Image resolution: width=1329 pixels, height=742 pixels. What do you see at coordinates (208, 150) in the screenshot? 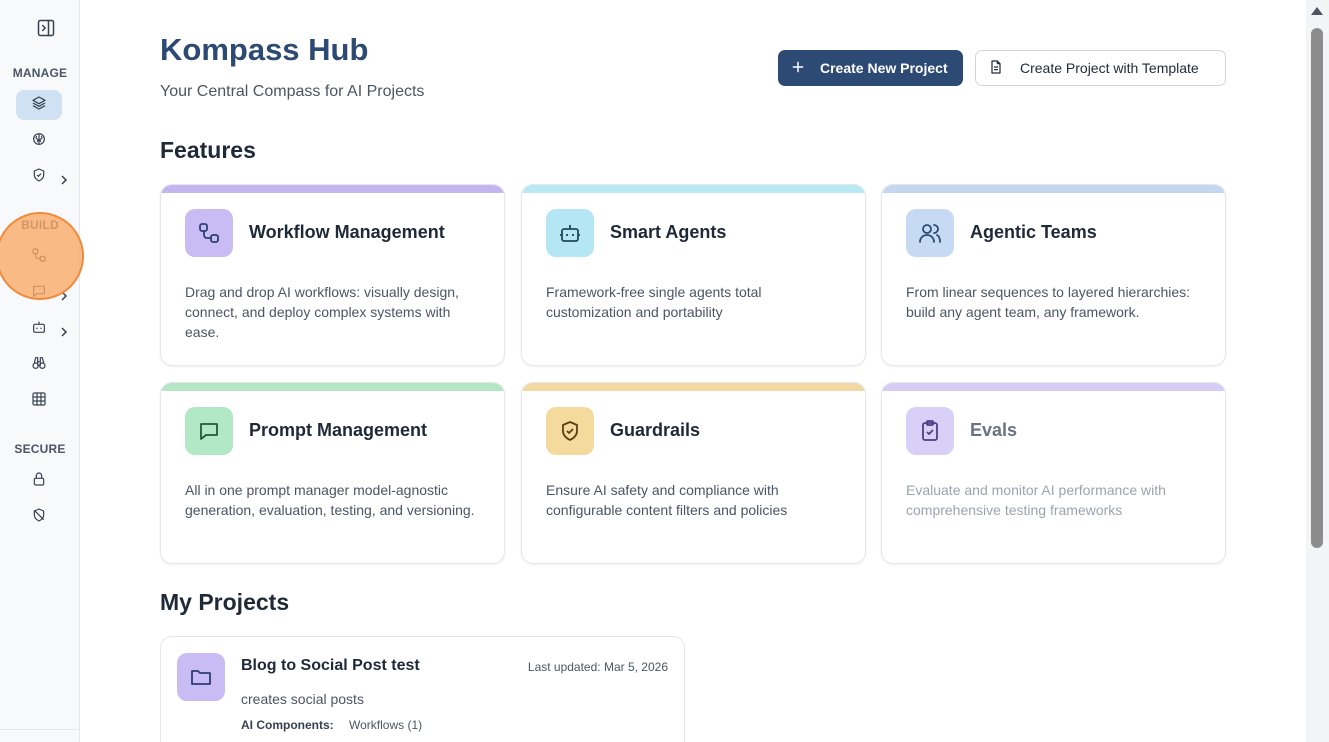
I see `features-heading: Features` at bounding box center [208, 150].